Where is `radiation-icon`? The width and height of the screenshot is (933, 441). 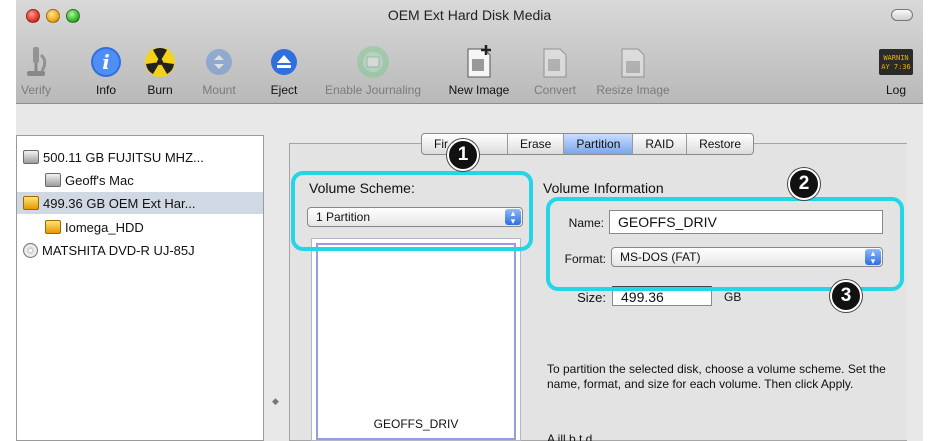 radiation-icon is located at coordinates (160, 62).